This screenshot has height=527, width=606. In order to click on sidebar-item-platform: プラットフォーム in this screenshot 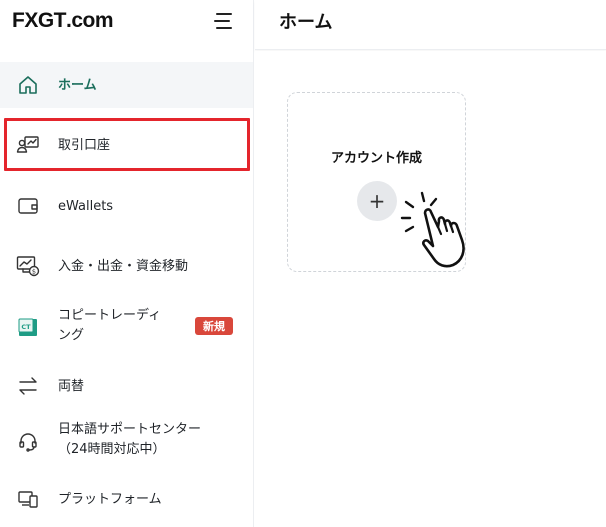, I will do `click(126, 499)`.